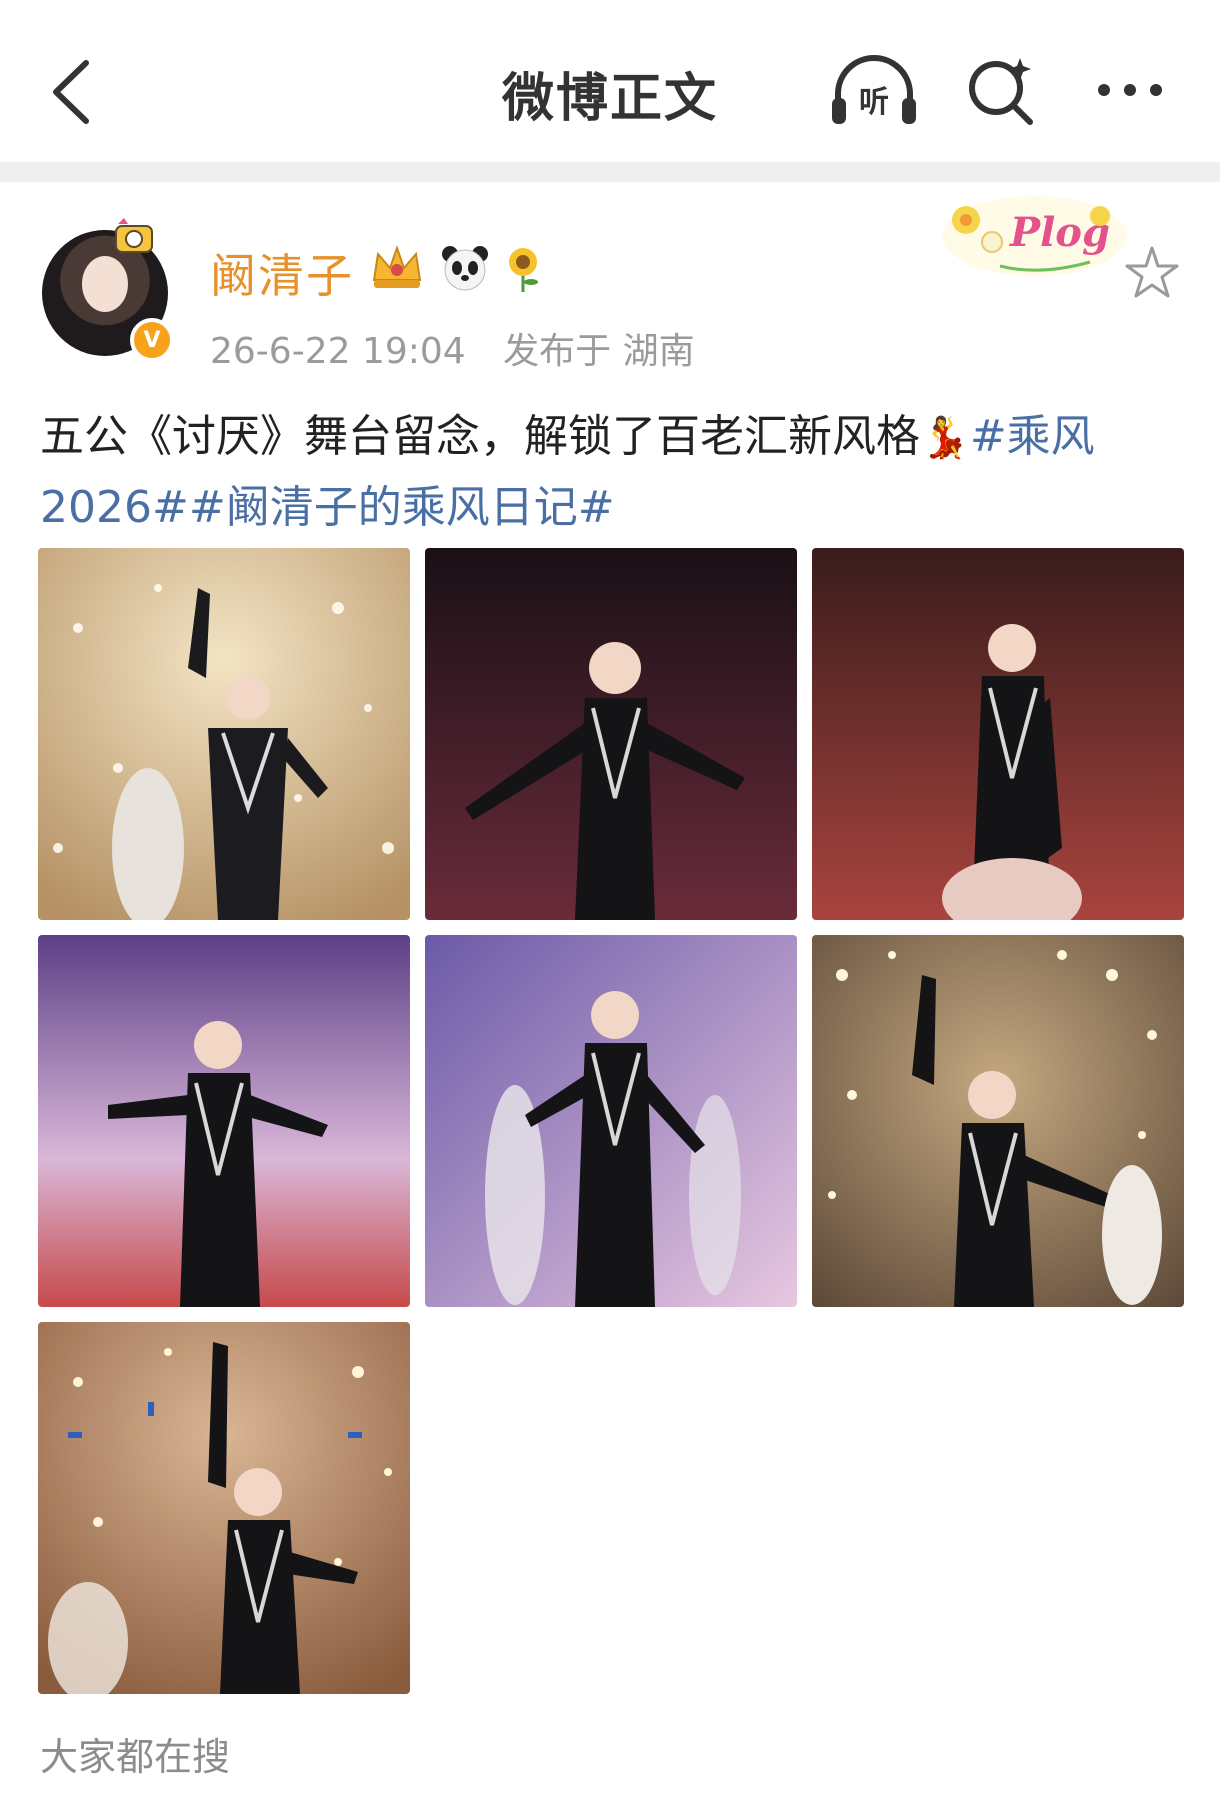  I want to click on panda-icon, so click(465, 268).